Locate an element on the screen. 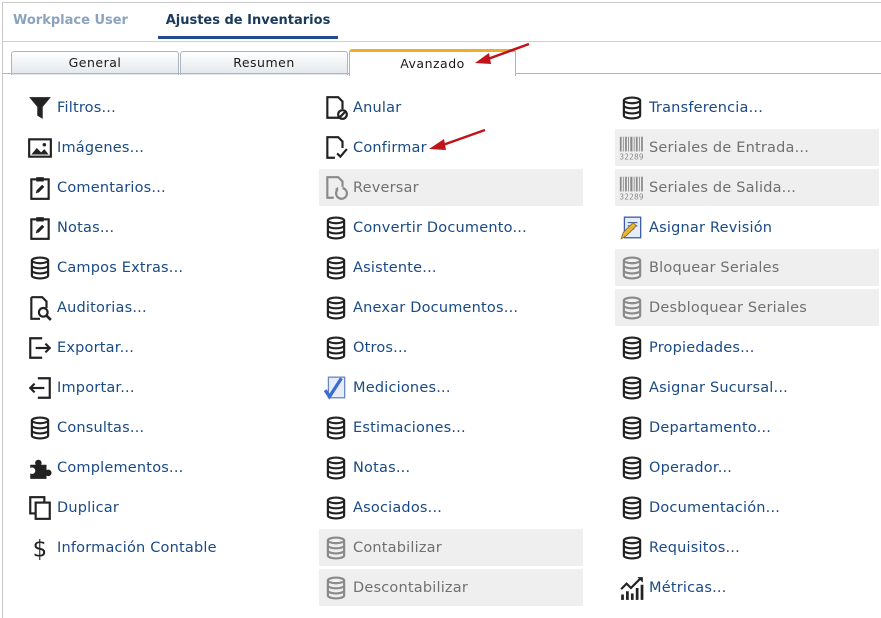 The height and width of the screenshot is (618, 881). dollar-icon: $ is located at coordinates (40, 548).